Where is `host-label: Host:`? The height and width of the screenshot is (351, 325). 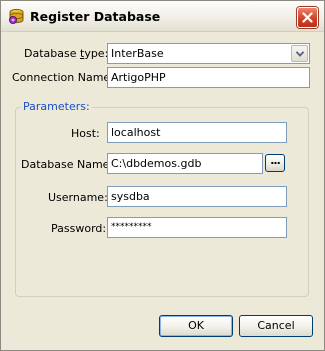
host-label: Host: is located at coordinates (85, 133).